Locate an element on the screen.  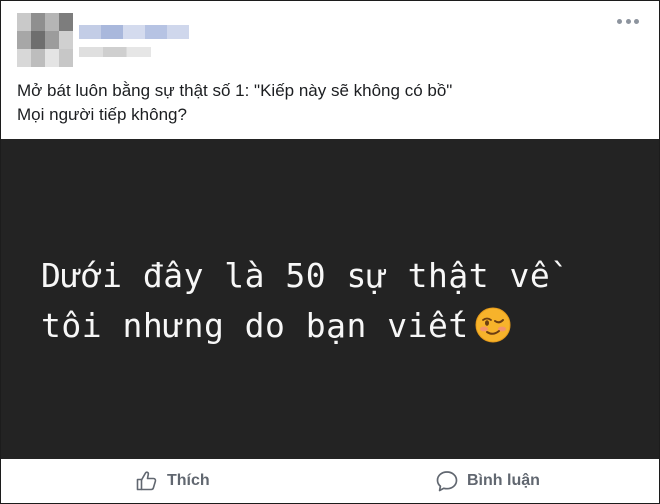
post-header is located at coordinates (330, 37).